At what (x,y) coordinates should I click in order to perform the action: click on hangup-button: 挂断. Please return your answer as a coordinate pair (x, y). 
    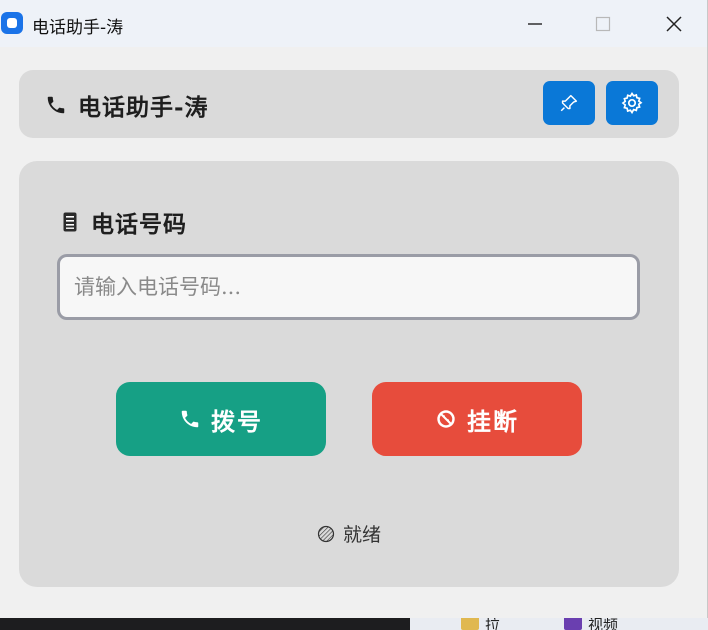
    Looking at the image, I should click on (477, 419).